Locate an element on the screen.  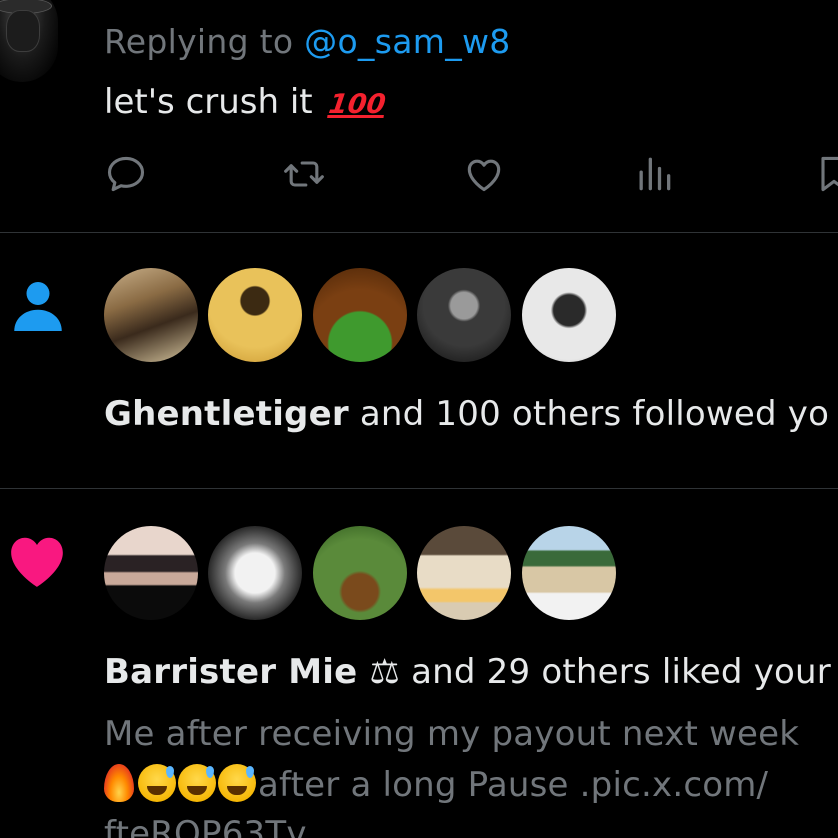
fire-emoji-icon is located at coordinates (119, 783).